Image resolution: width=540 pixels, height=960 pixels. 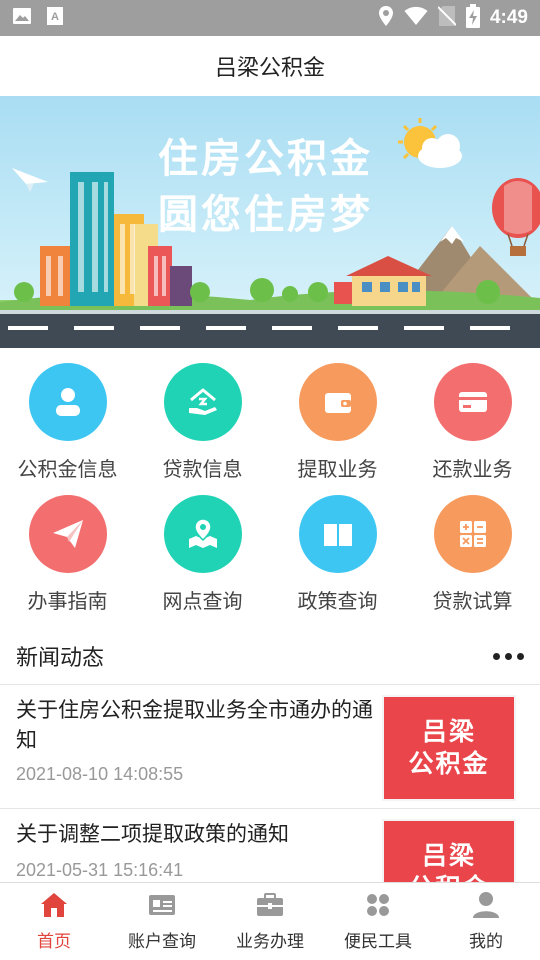 I want to click on wifi-icon, so click(x=416, y=18).